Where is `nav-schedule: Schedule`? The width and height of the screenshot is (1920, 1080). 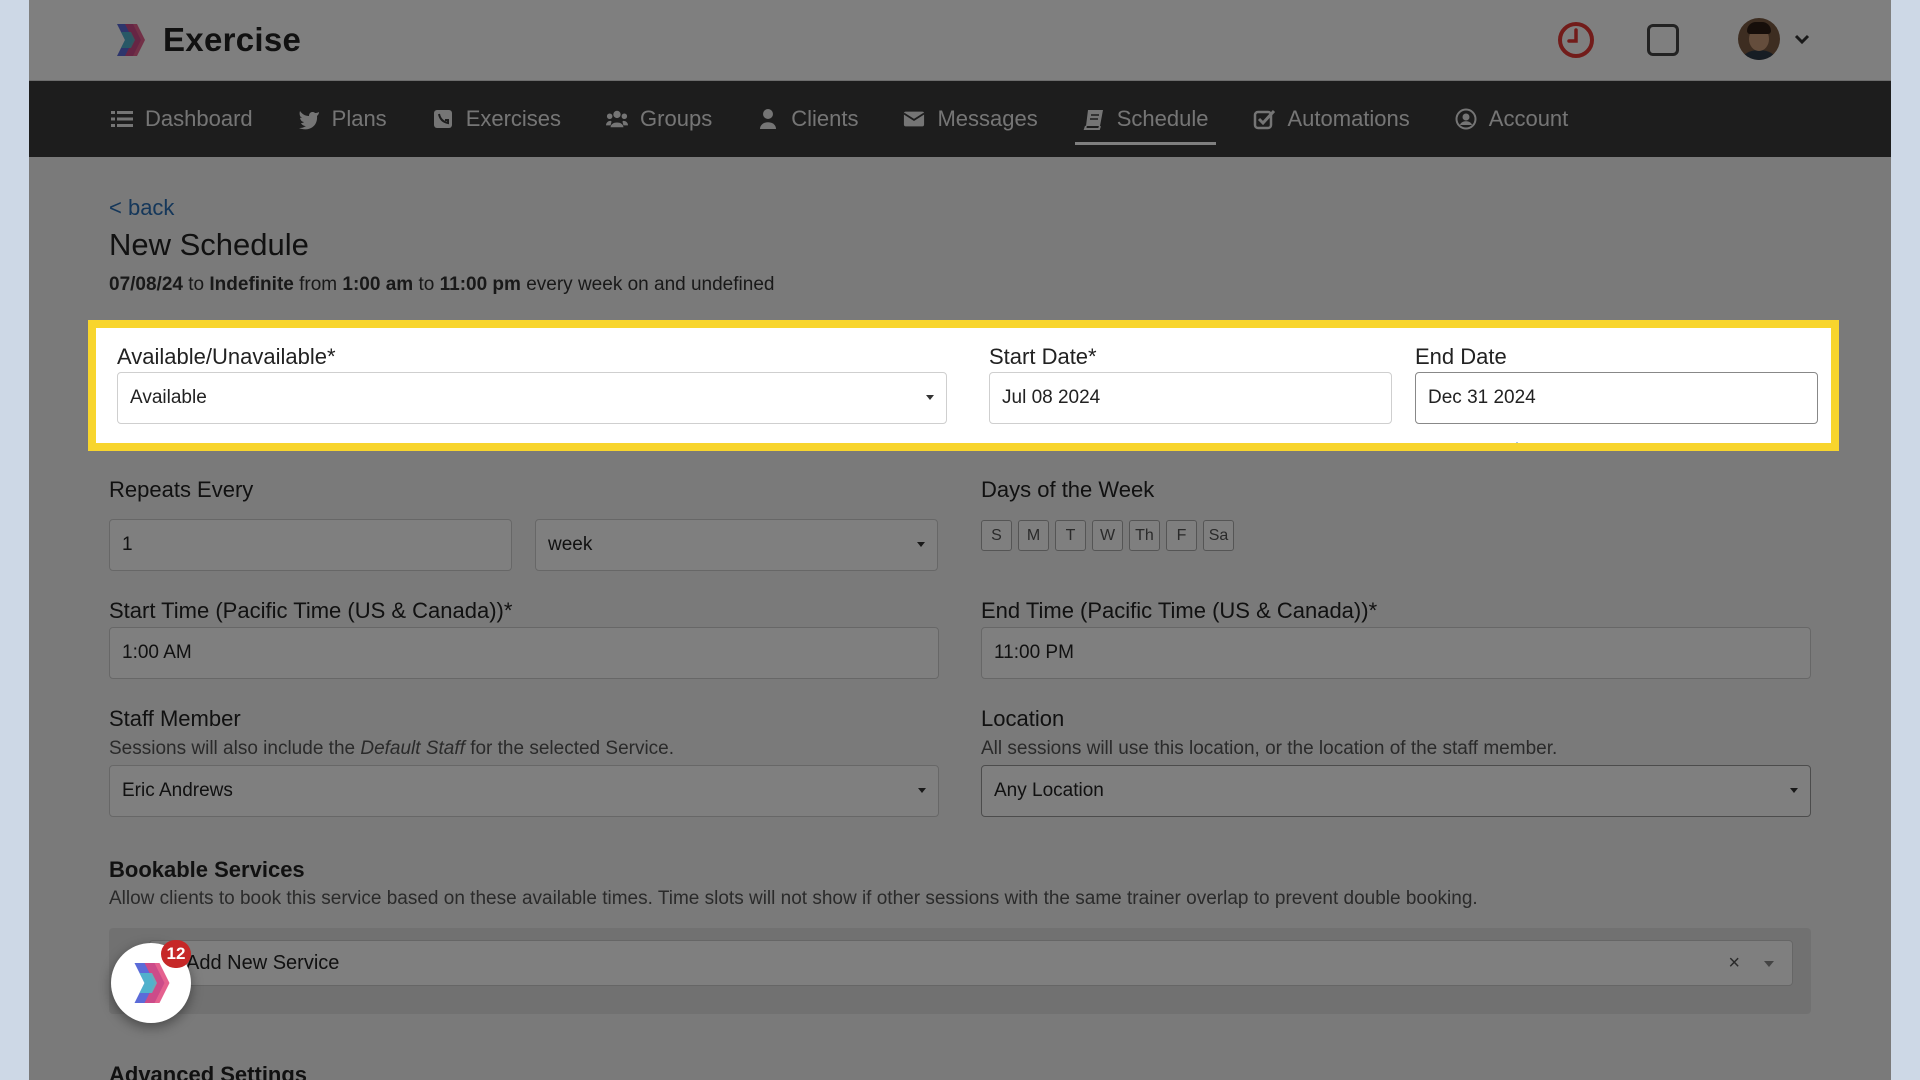
nav-schedule: Schedule is located at coordinates (1145, 119).